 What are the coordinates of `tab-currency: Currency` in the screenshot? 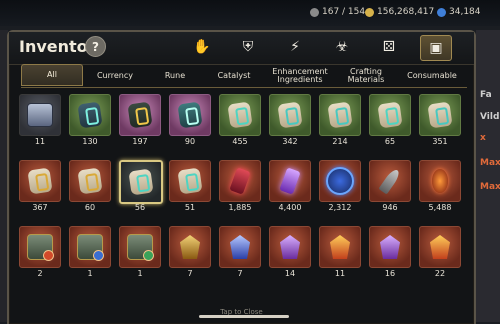 It's located at (115, 76).